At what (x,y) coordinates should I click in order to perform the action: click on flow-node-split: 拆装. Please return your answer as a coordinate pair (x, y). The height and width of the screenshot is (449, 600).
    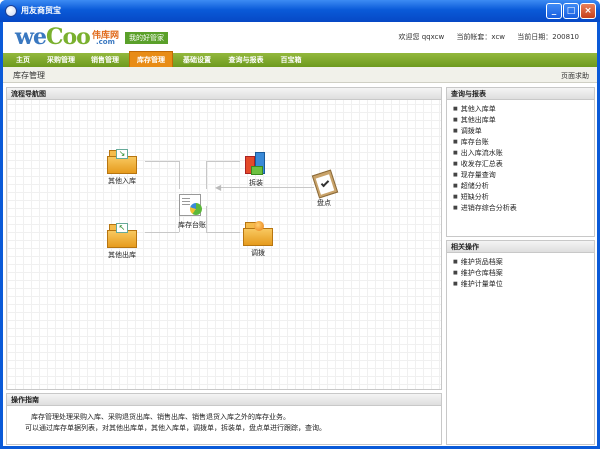
    Looking at the image, I should click on (256, 169).